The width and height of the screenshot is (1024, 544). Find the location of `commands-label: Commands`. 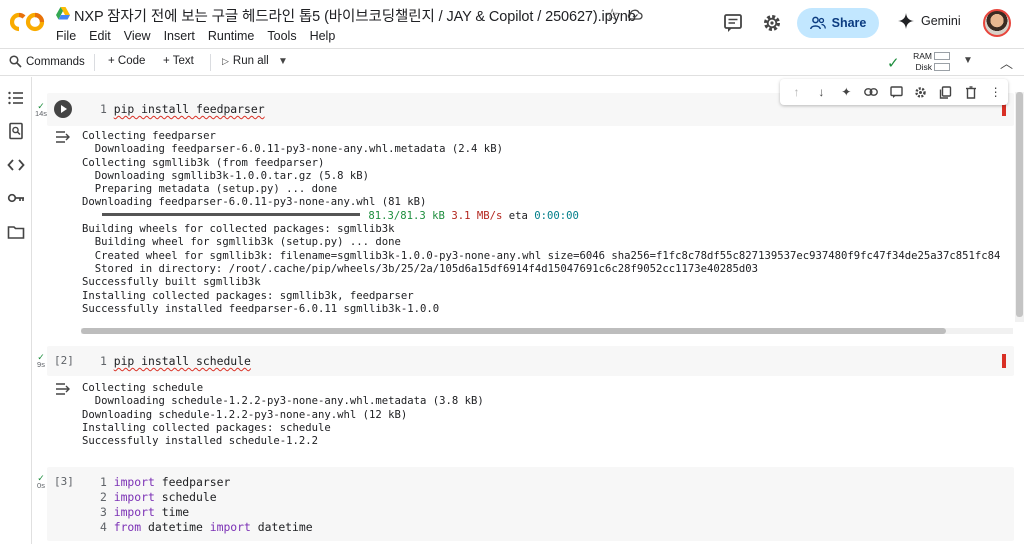

commands-label: Commands is located at coordinates (55, 61).